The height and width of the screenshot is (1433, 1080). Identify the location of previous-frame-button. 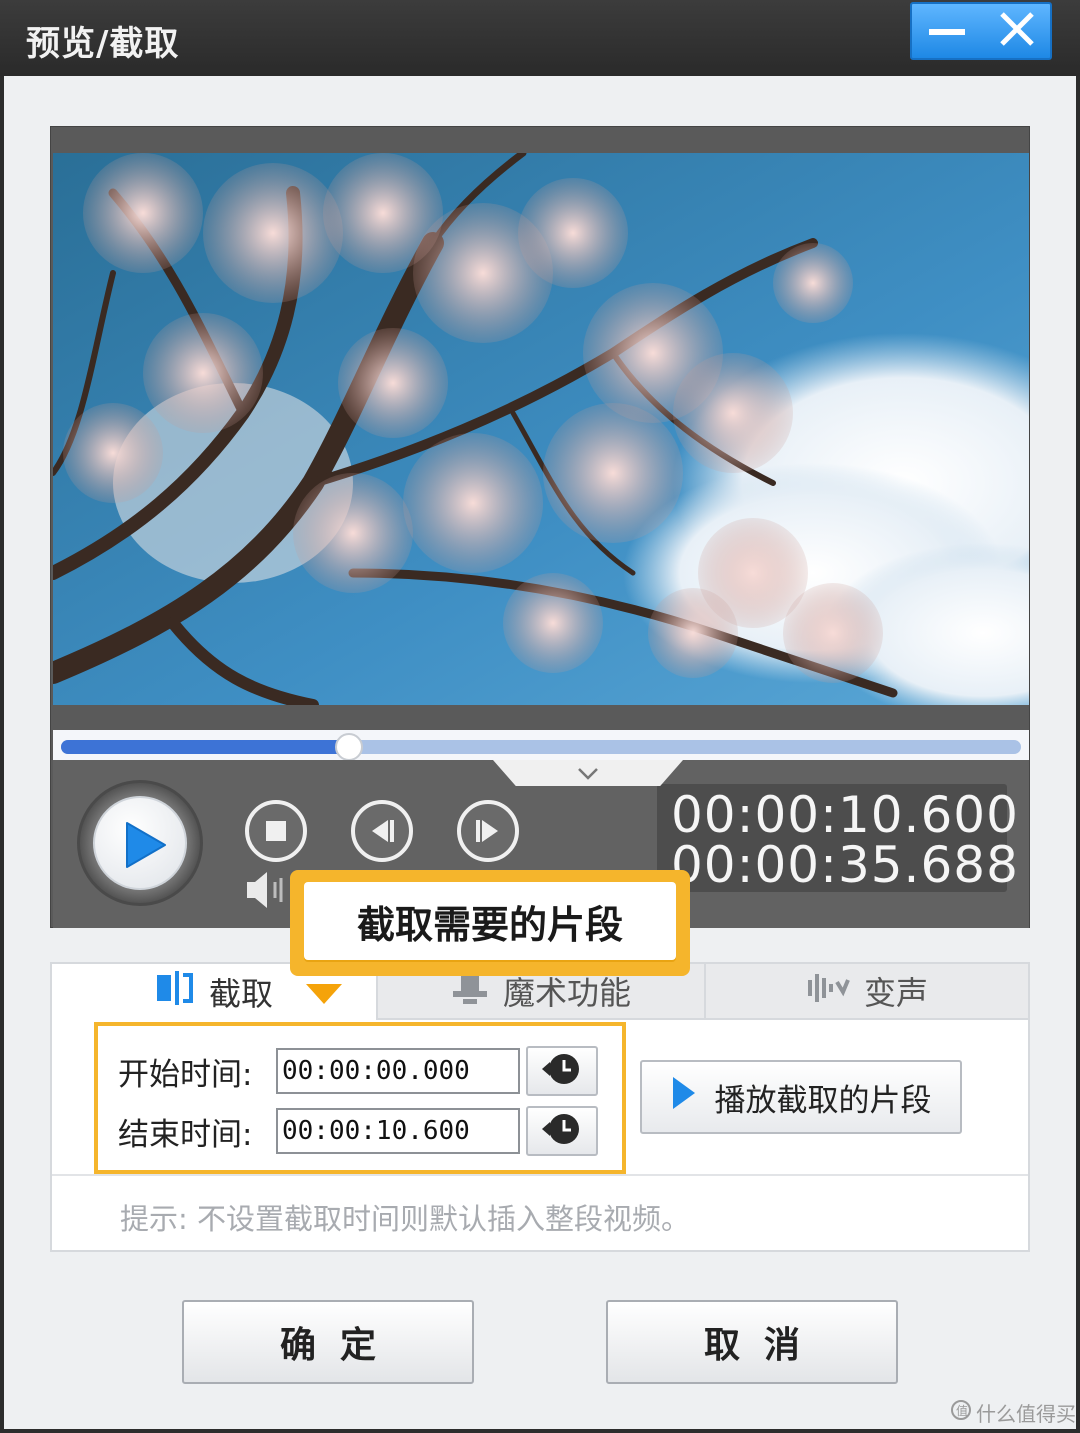
(382, 831).